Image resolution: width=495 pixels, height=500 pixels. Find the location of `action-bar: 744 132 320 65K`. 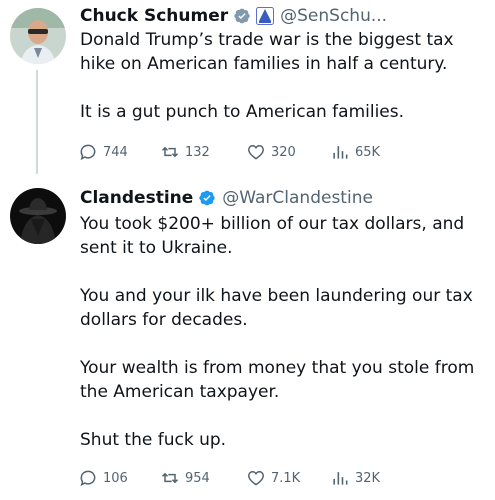

action-bar: 744 132 320 65K is located at coordinates (243, 152).